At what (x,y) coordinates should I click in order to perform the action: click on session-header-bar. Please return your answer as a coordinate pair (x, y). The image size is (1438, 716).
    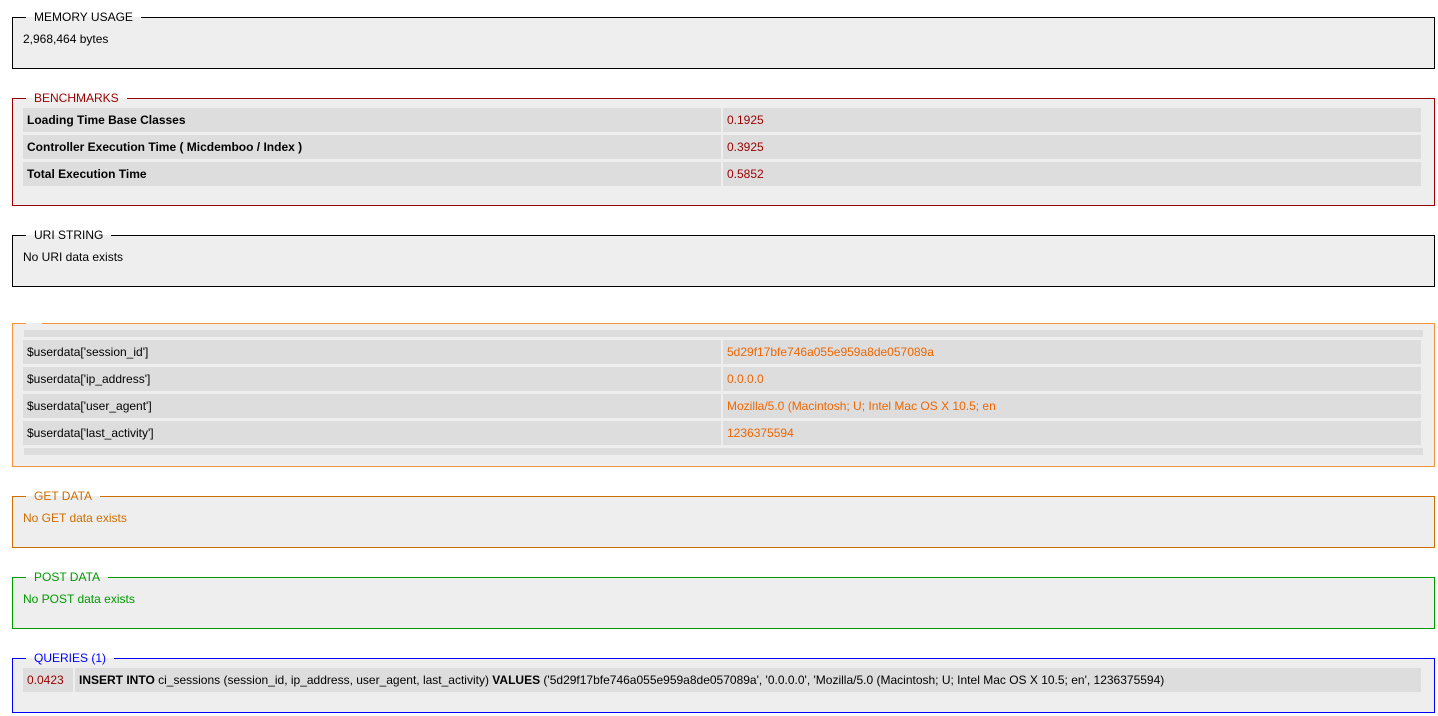
    Looking at the image, I should click on (723, 333).